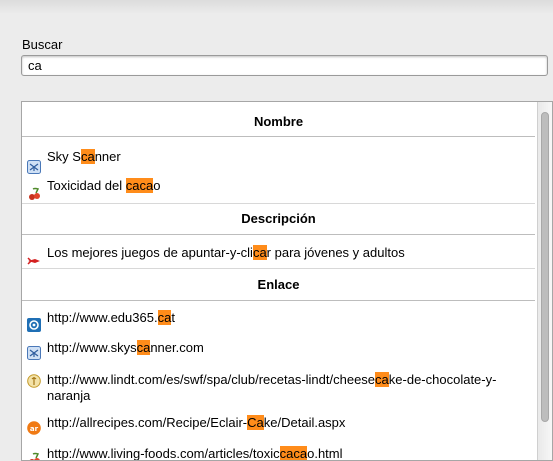 The width and height of the screenshot is (553, 461). Describe the element at coordinates (304, 422) in the screenshot. I see `result-text-post: ke/Detail.aspx` at that location.